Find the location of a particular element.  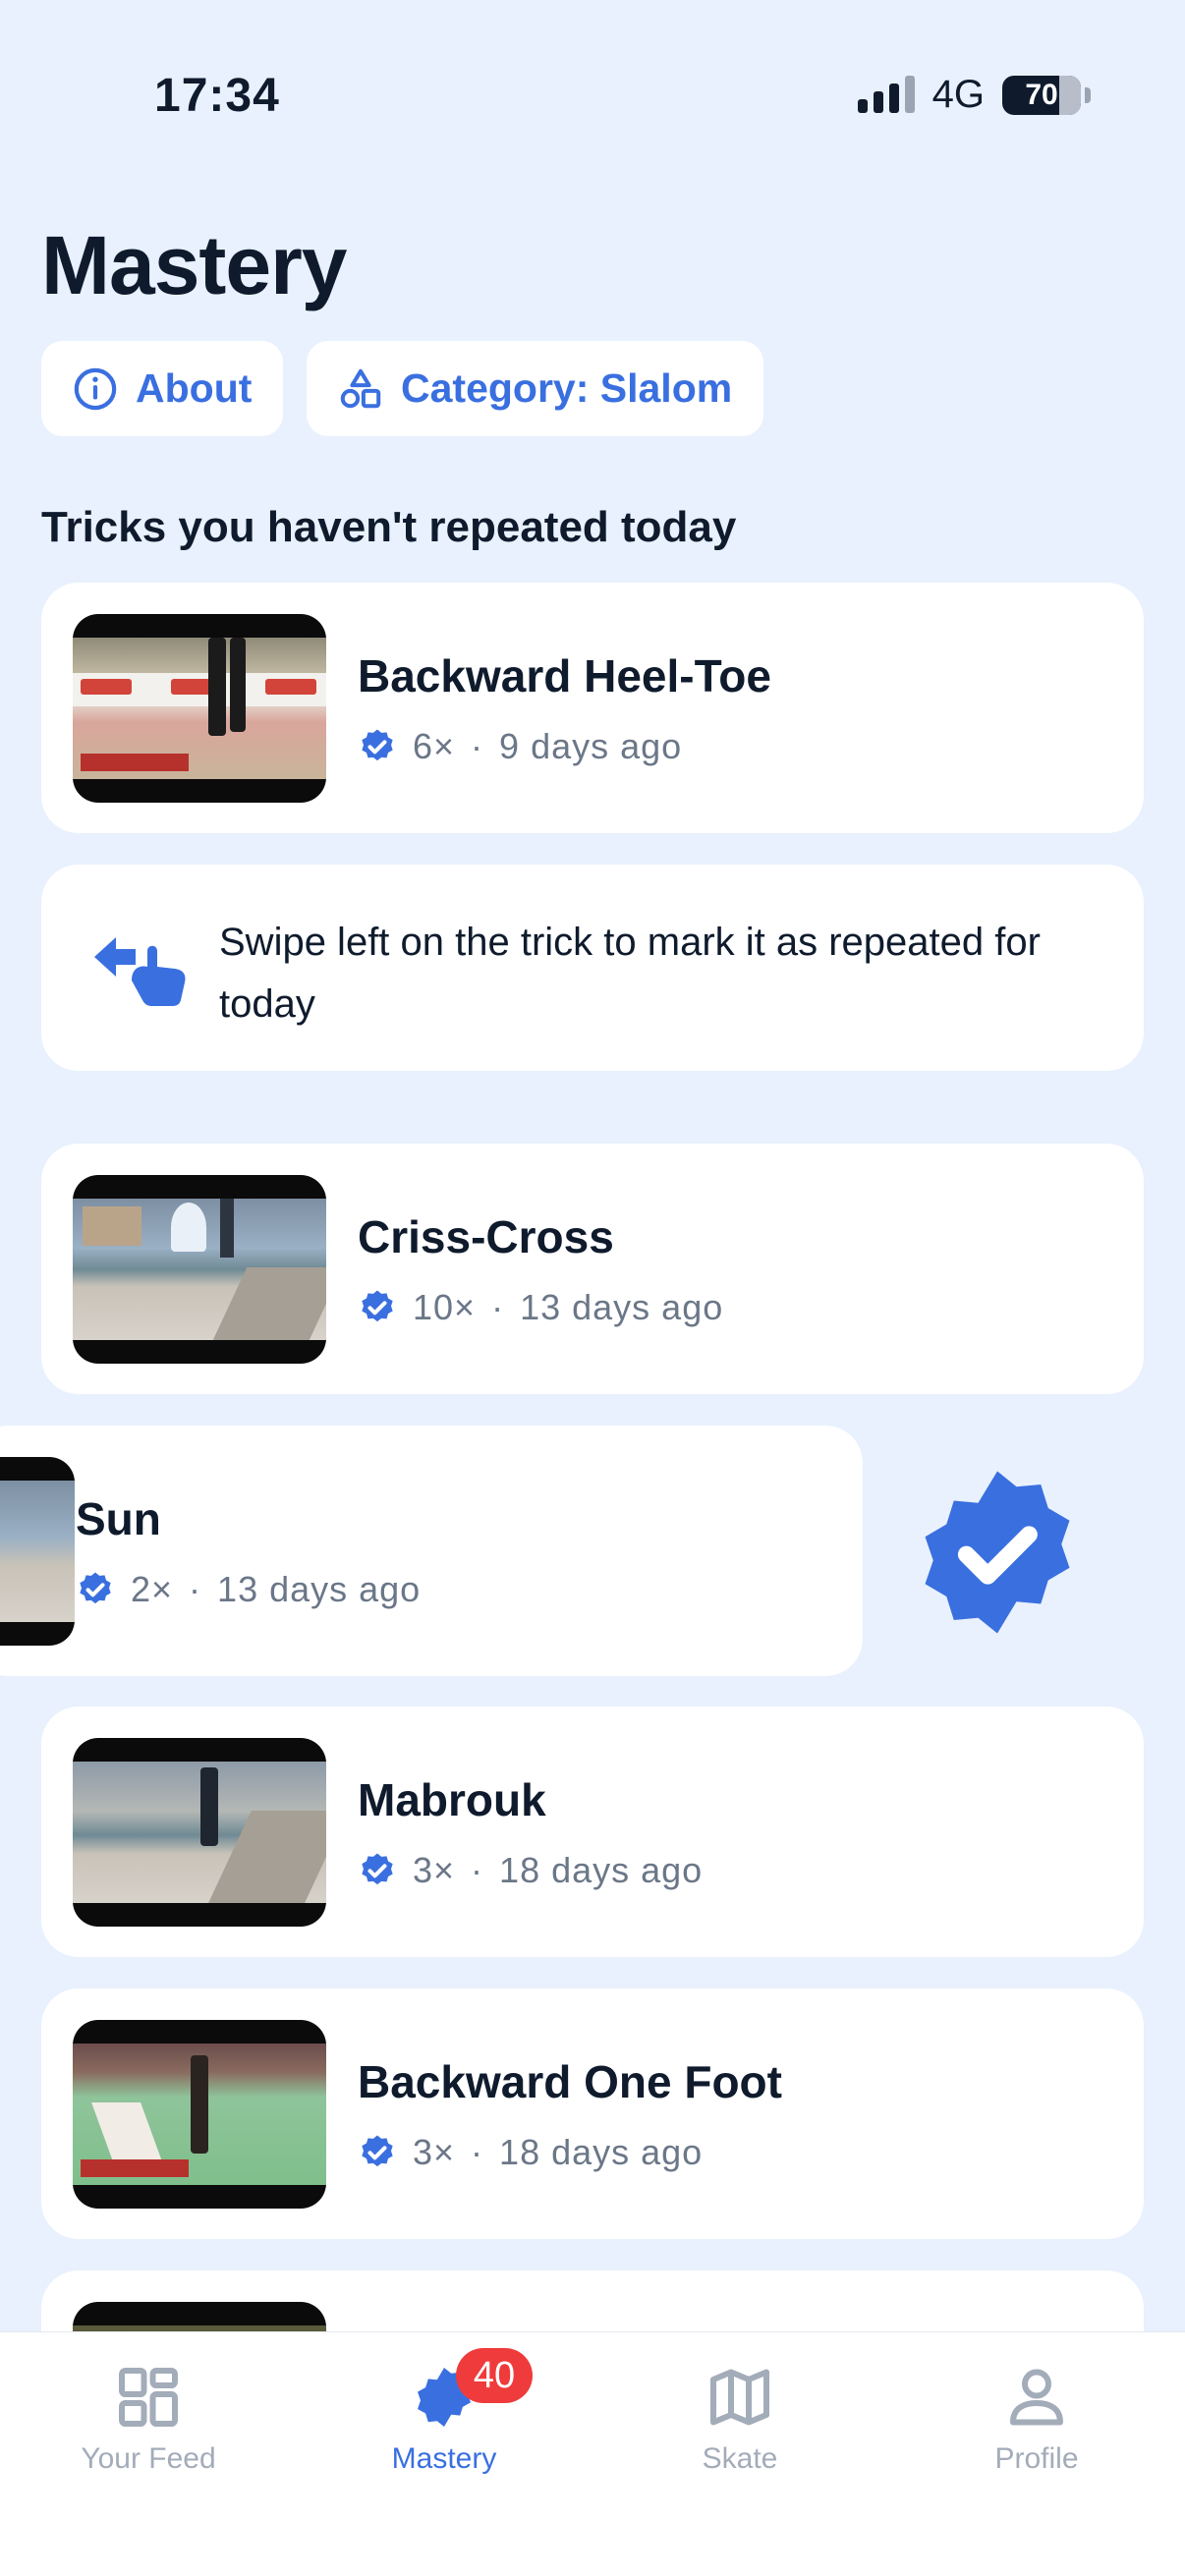

trick-meta: 6× · 9 days ago is located at coordinates (520, 746).